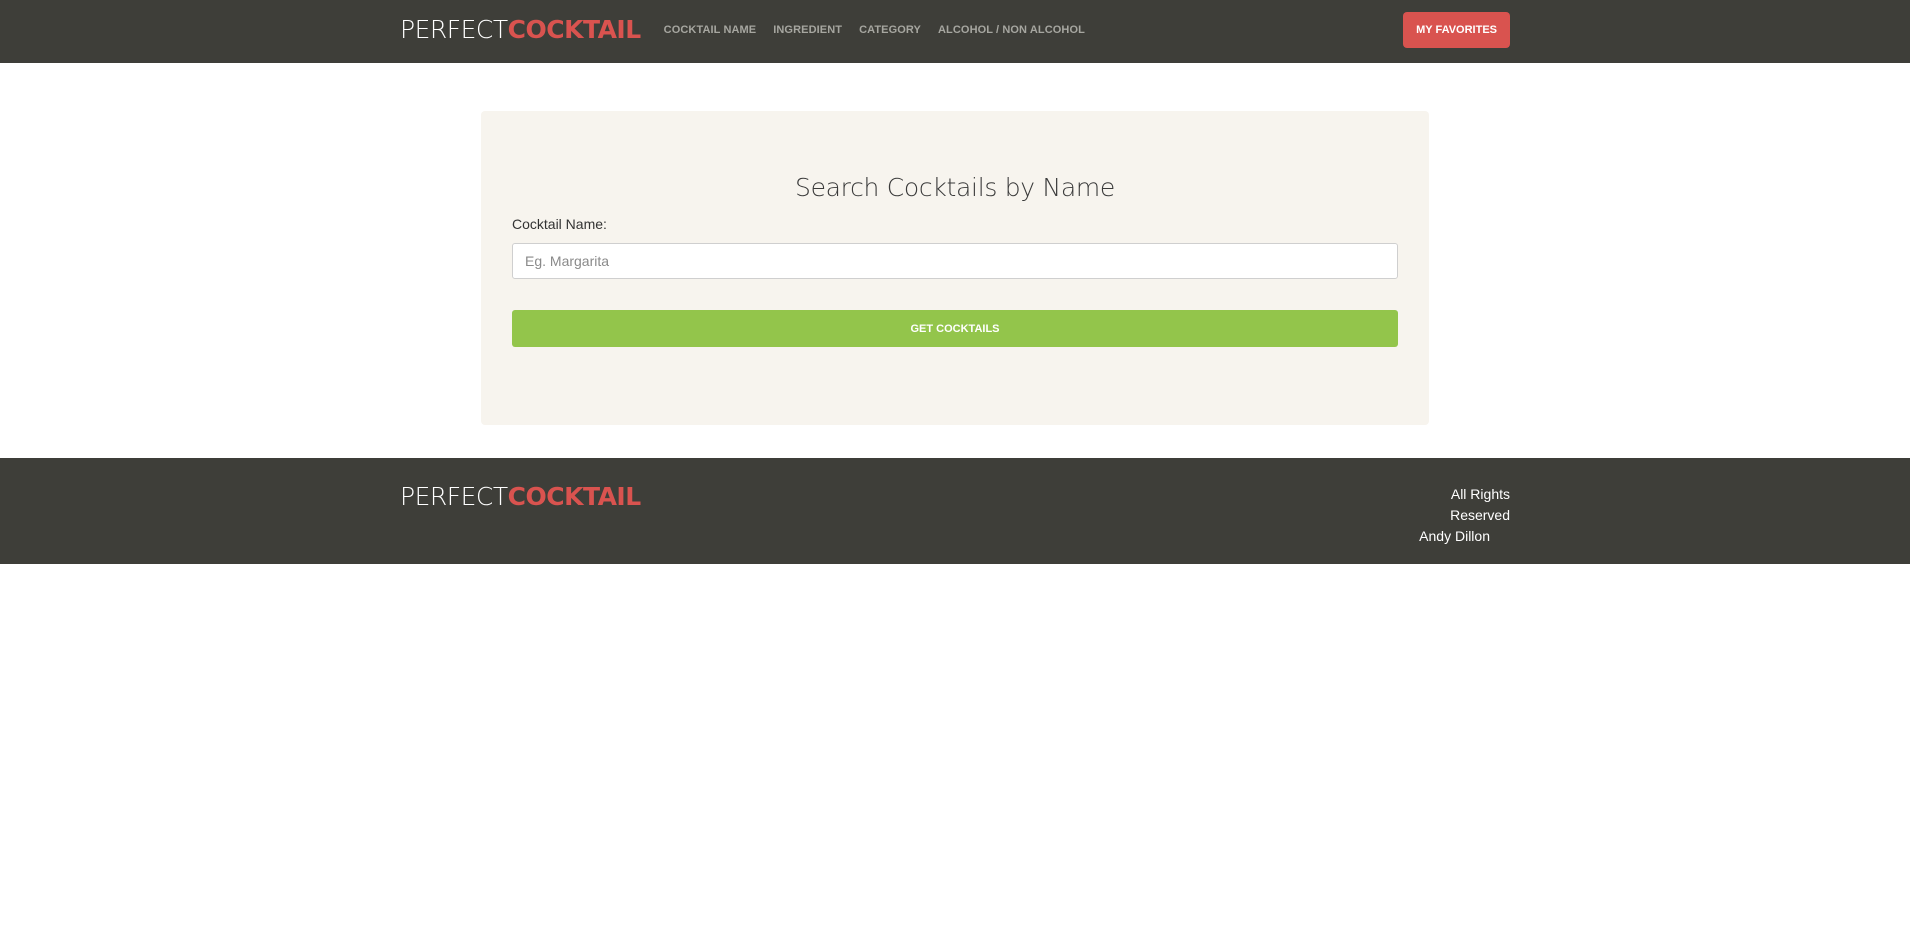  I want to click on brand-logo: PERFECT COCKTAIL, so click(520, 29).